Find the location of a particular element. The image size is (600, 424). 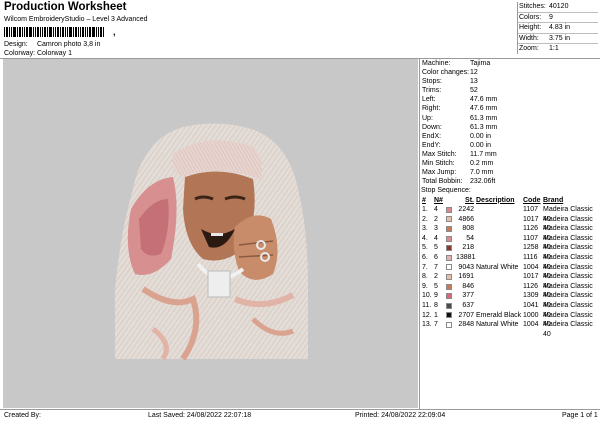

row-needle: 1 is located at coordinates (436, 315).